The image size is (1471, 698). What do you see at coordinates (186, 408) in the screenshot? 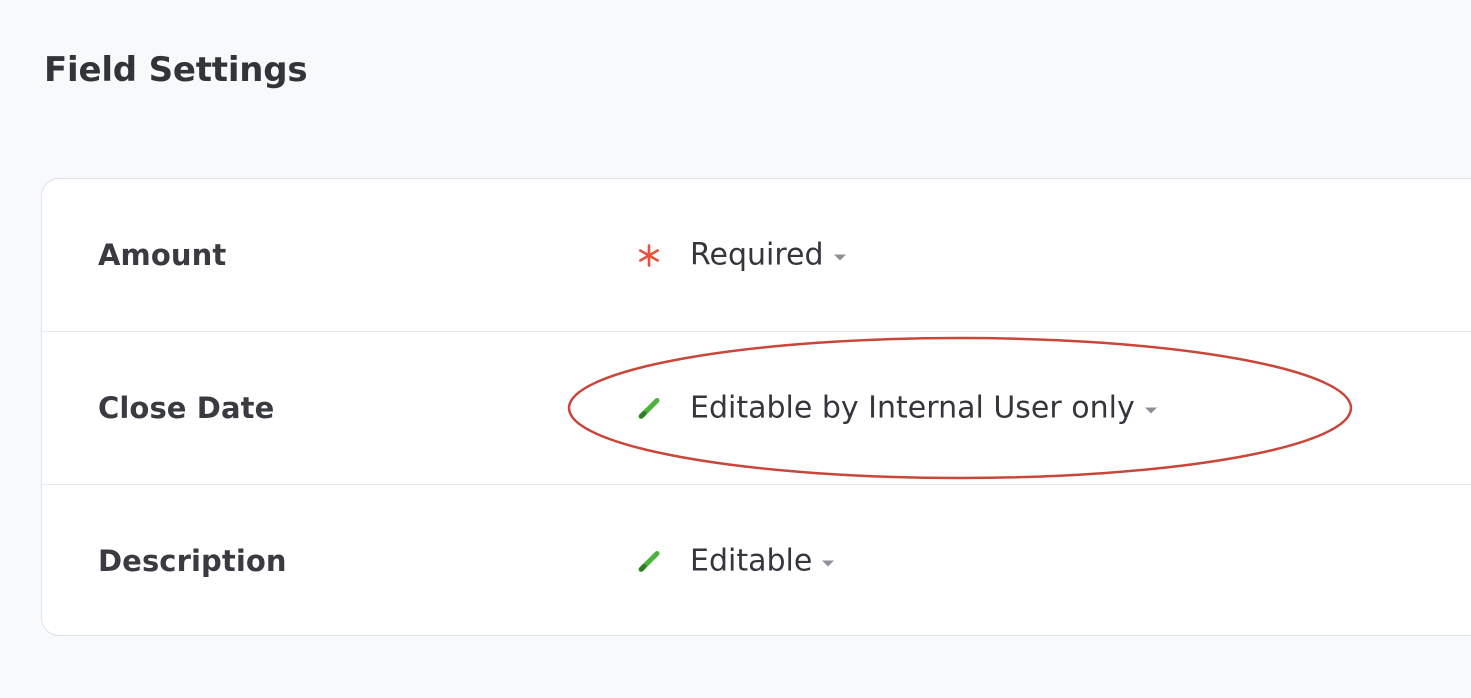
I see `field-name: Close Date` at bounding box center [186, 408].